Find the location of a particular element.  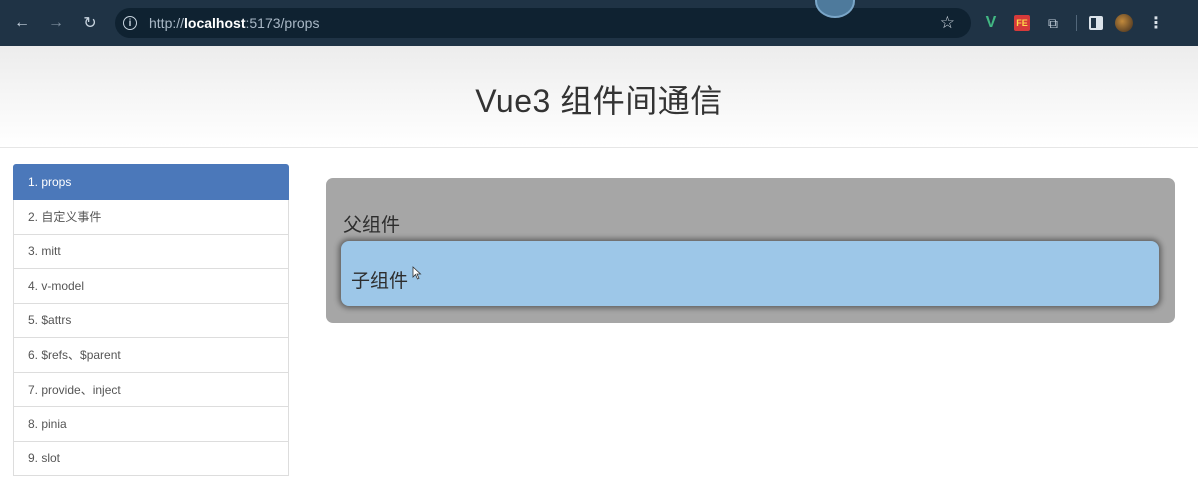

toolbar-divider is located at coordinates (1076, 23).